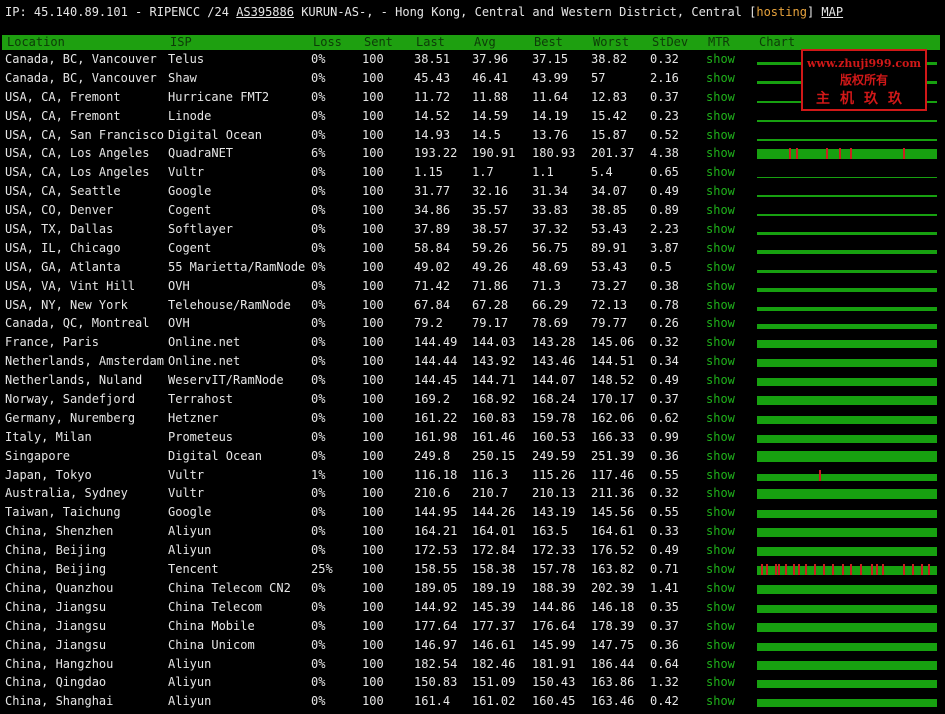 Image resolution: width=945 pixels, height=714 pixels. Describe the element at coordinates (327, 42) in the screenshot. I see `header-loss: Loss` at that location.